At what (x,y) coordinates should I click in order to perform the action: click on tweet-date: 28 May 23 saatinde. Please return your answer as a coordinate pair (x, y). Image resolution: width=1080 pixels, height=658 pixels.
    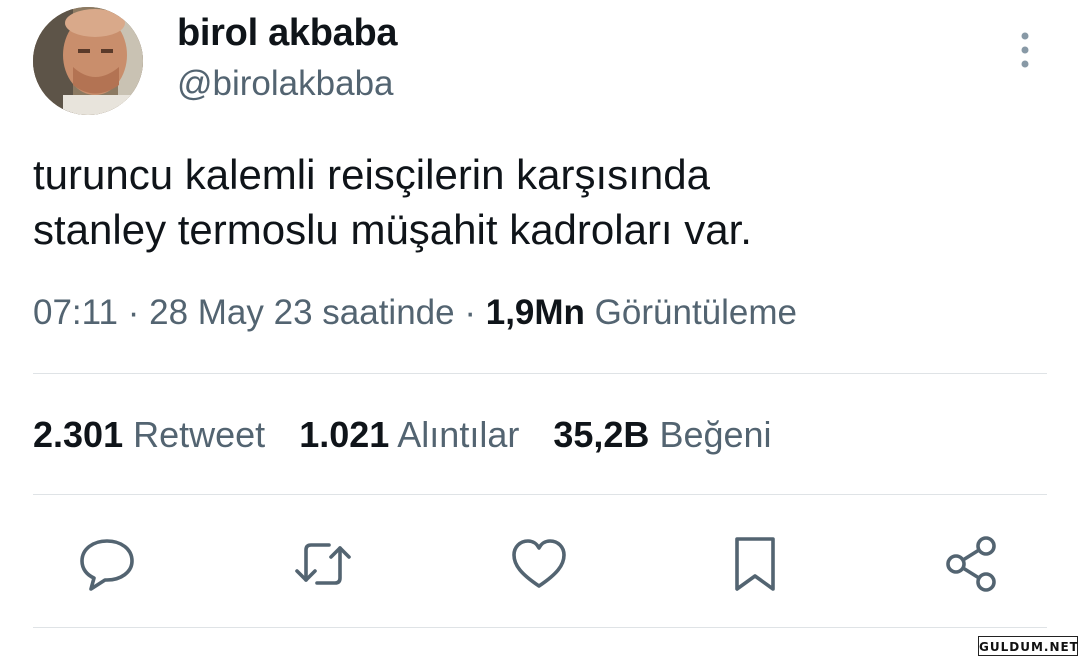
    Looking at the image, I should click on (301, 312).